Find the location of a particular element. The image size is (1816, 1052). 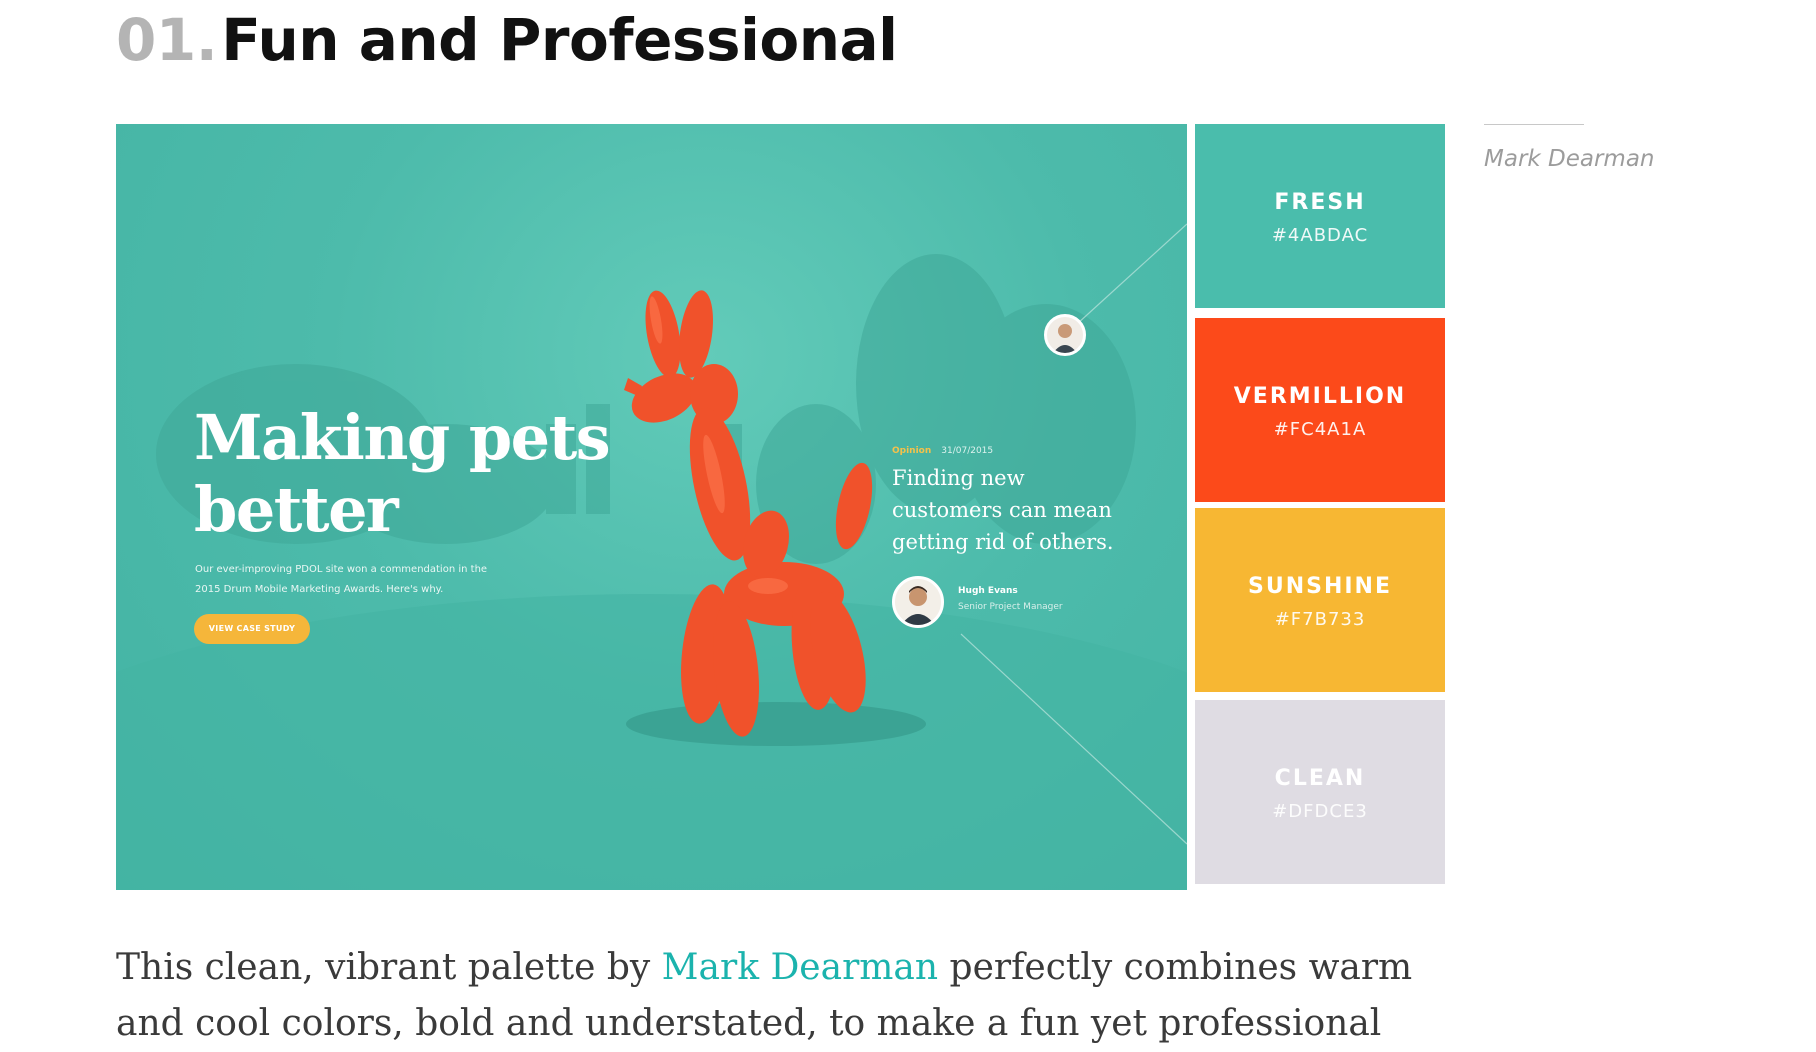

body-text-start: This clean, vibrant palette by is located at coordinates (389, 967).